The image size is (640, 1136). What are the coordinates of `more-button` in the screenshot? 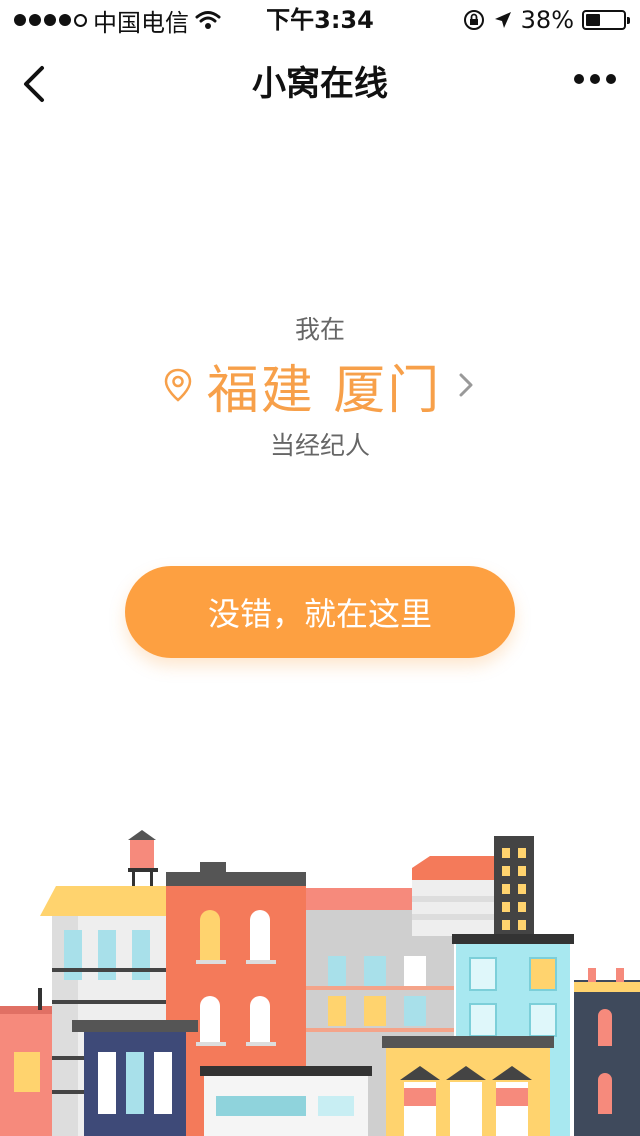 It's located at (595, 79).